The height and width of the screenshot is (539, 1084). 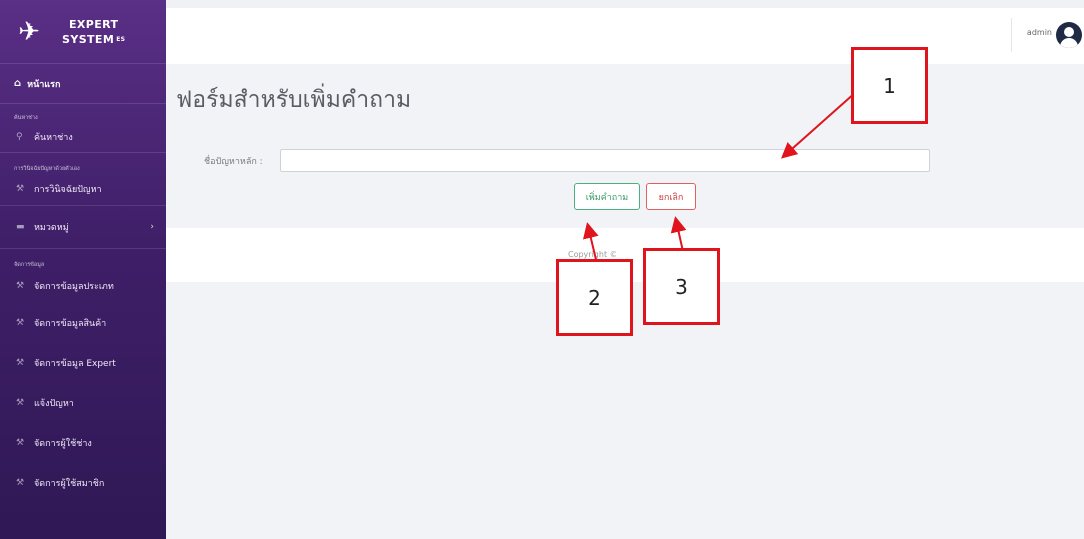 I want to click on chevron-right-icon: ›, so click(x=152, y=227).